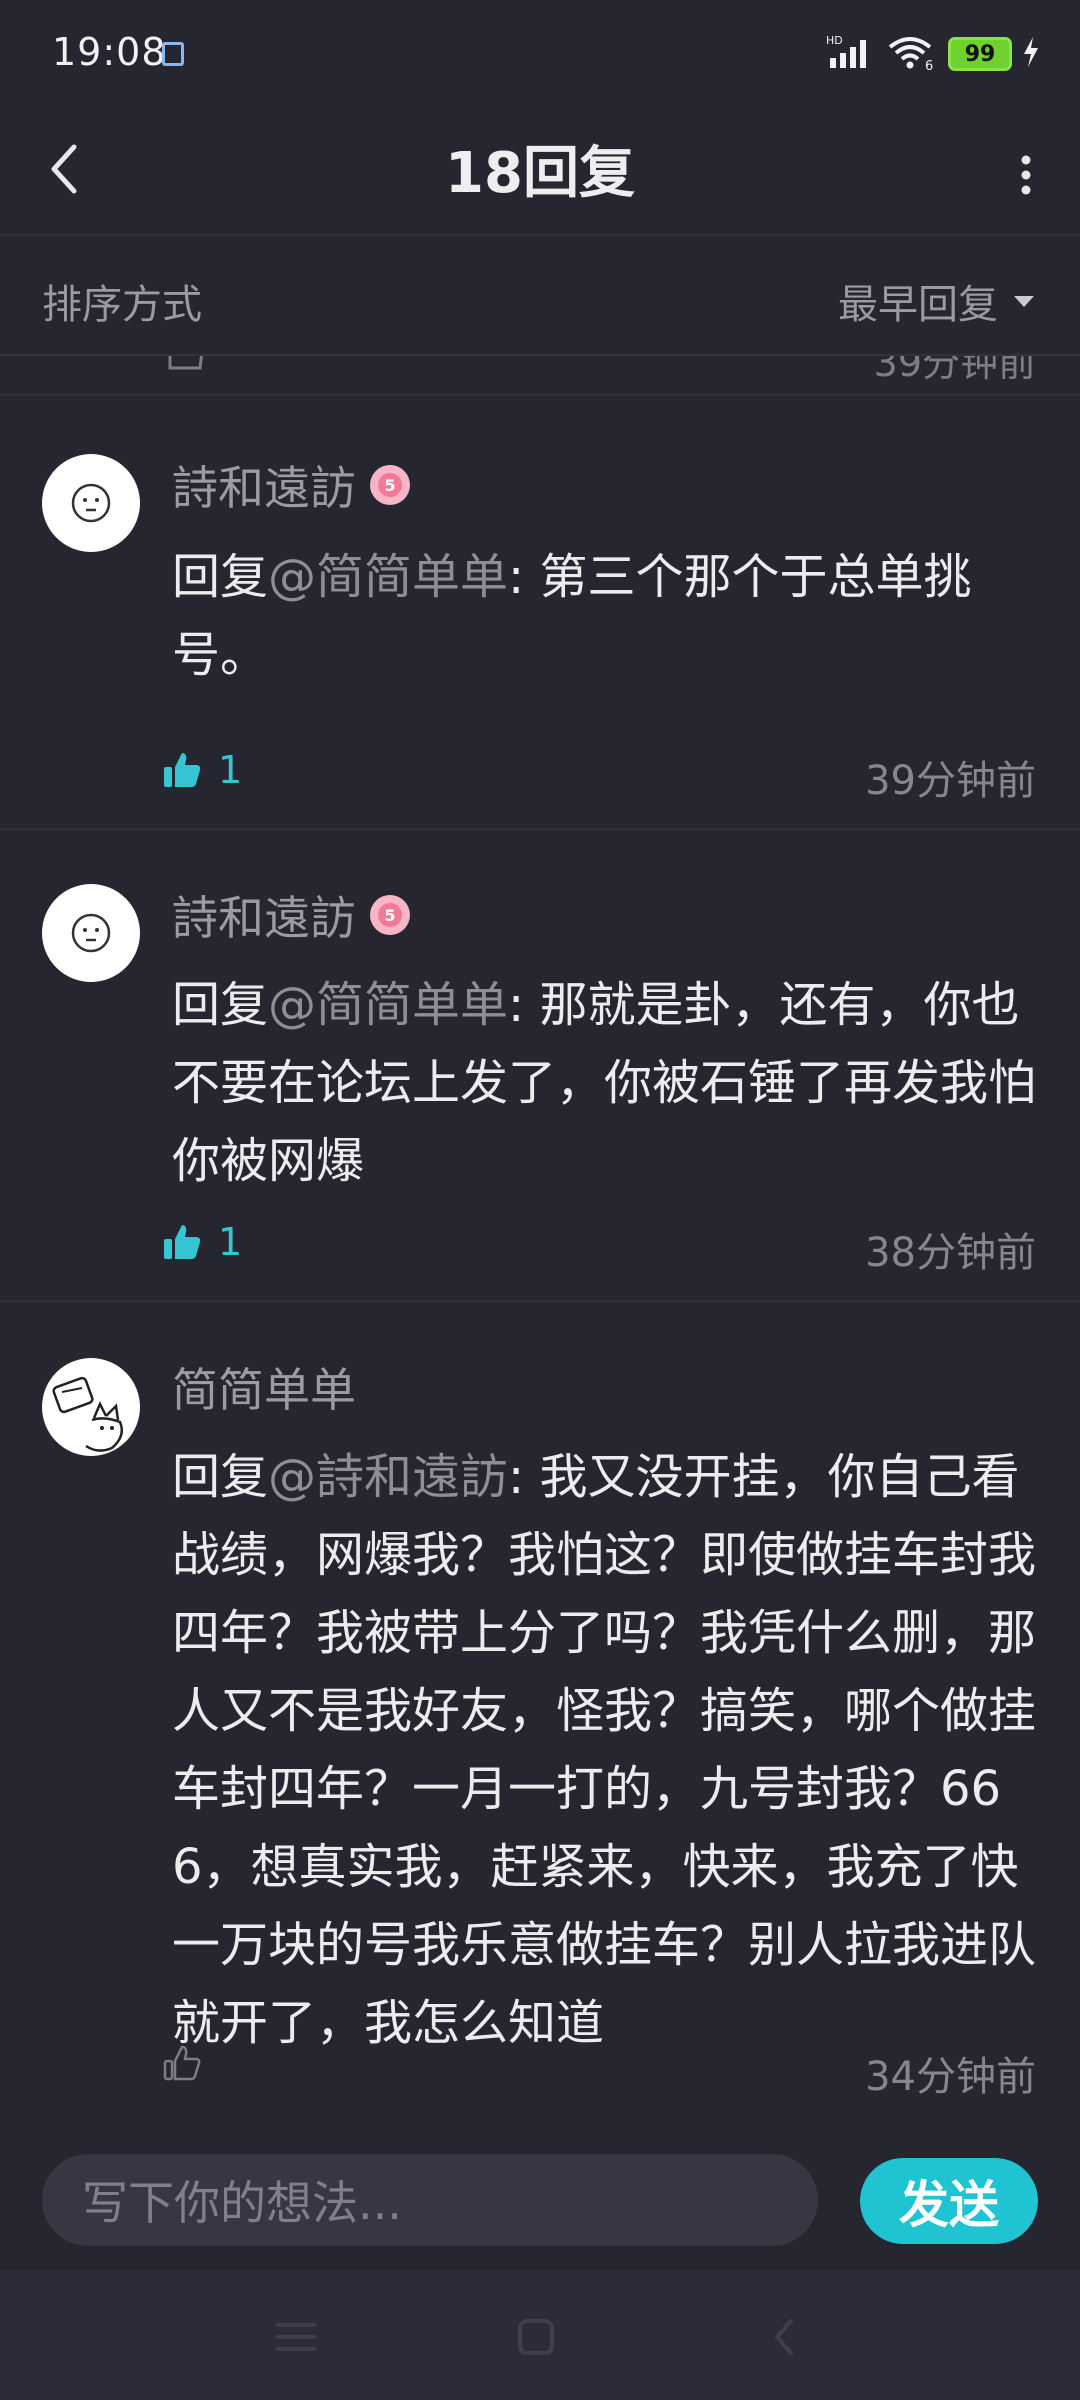 This screenshot has height=2400, width=1080. I want to click on user-row: 简简单单, so click(264, 1387).